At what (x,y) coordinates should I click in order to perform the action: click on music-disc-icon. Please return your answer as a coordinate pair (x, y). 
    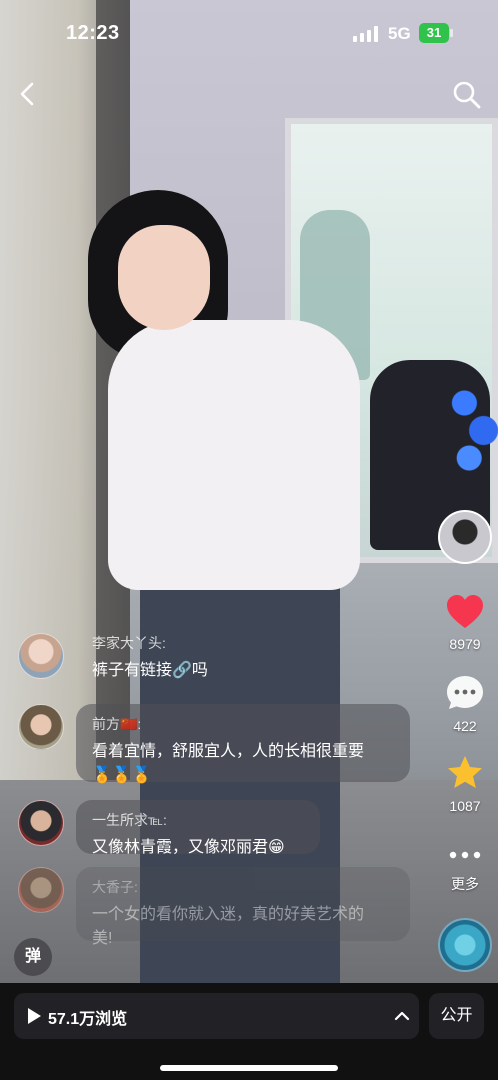
    Looking at the image, I should click on (465, 945).